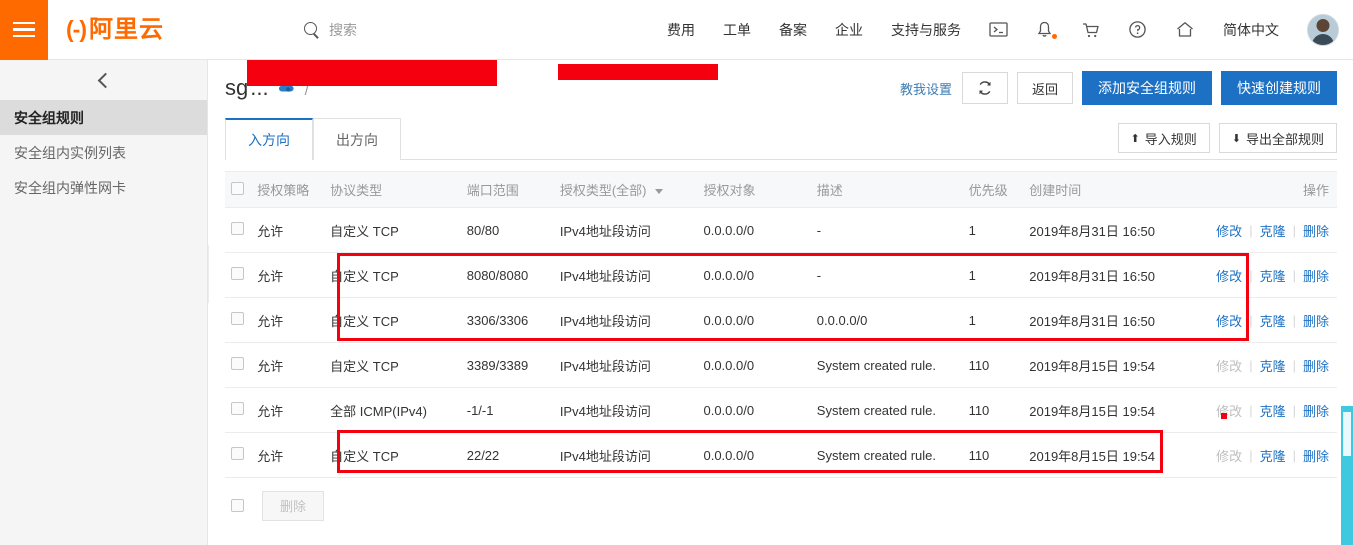 Image resolution: width=1353 pixels, height=545 pixels. I want to click on tab-outbound: 出方向, so click(357, 139).